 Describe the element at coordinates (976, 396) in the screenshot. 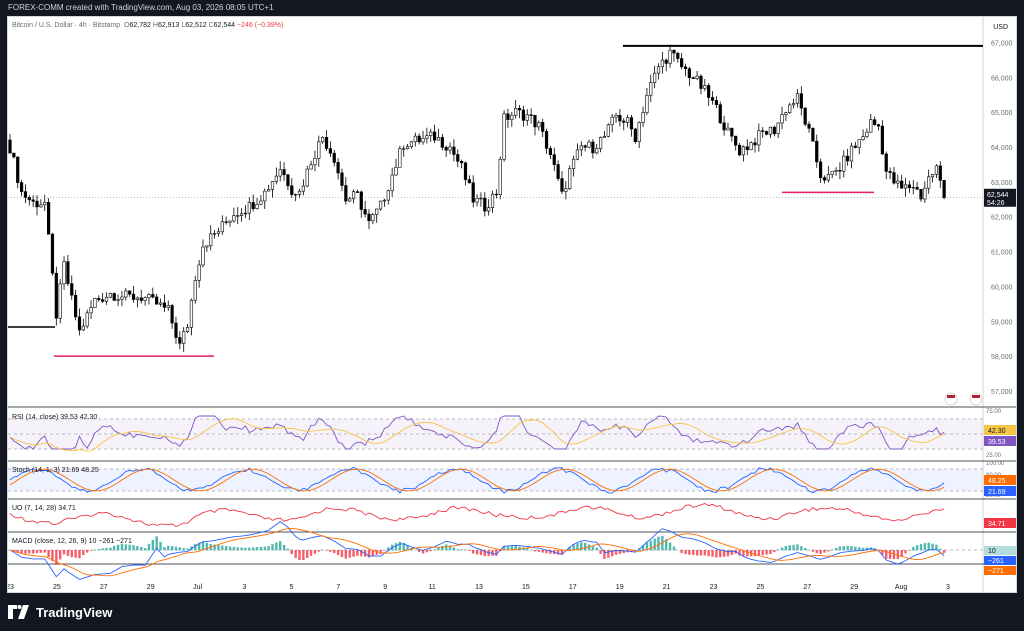

I see `flag-stripe` at that location.